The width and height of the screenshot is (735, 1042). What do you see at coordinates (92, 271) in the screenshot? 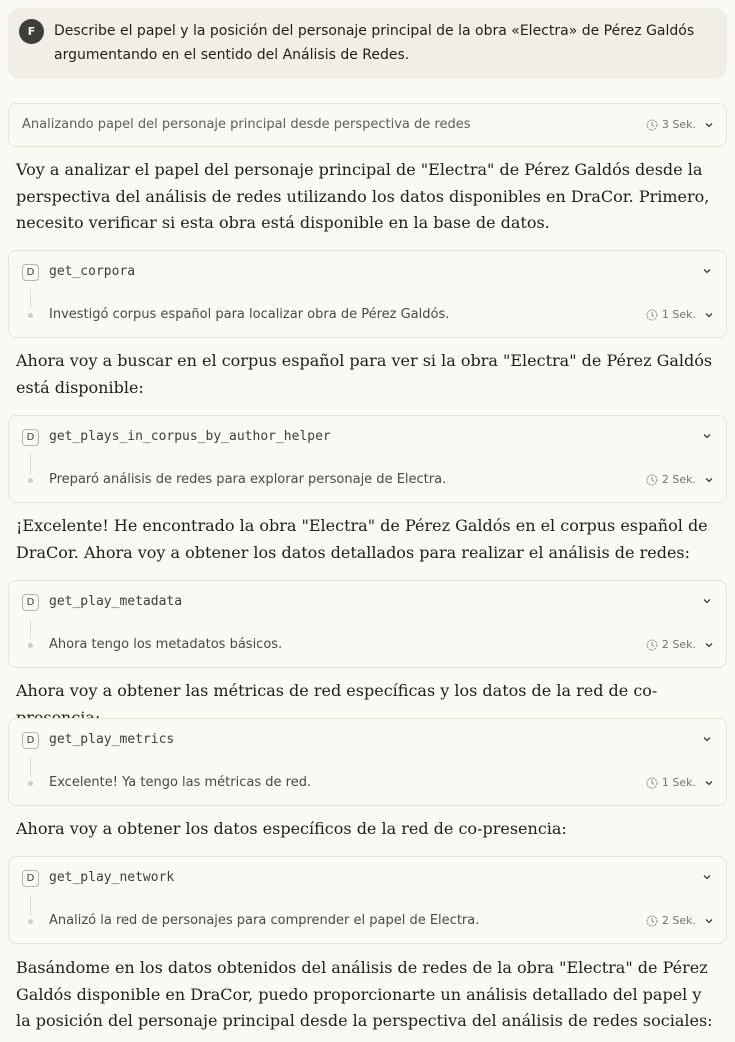
I see `tool-name: get_corpora` at bounding box center [92, 271].